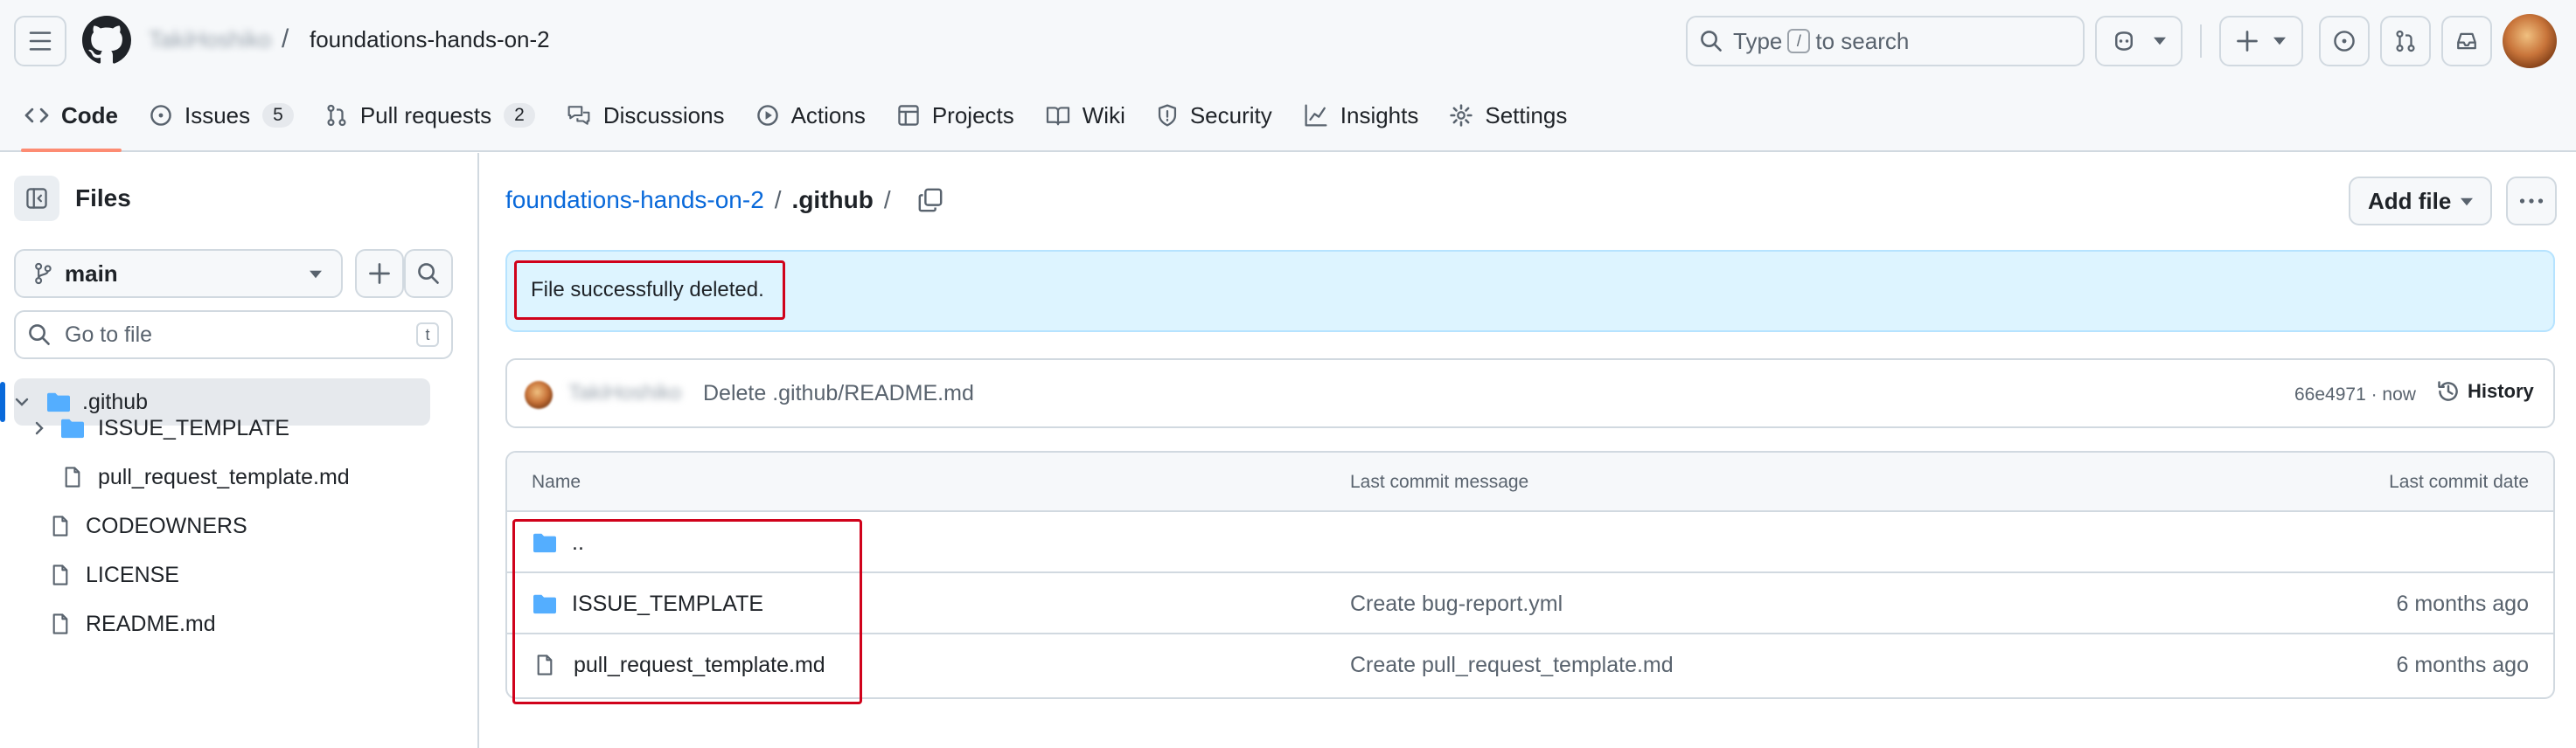  I want to click on tab-label: Wiki, so click(1103, 114).